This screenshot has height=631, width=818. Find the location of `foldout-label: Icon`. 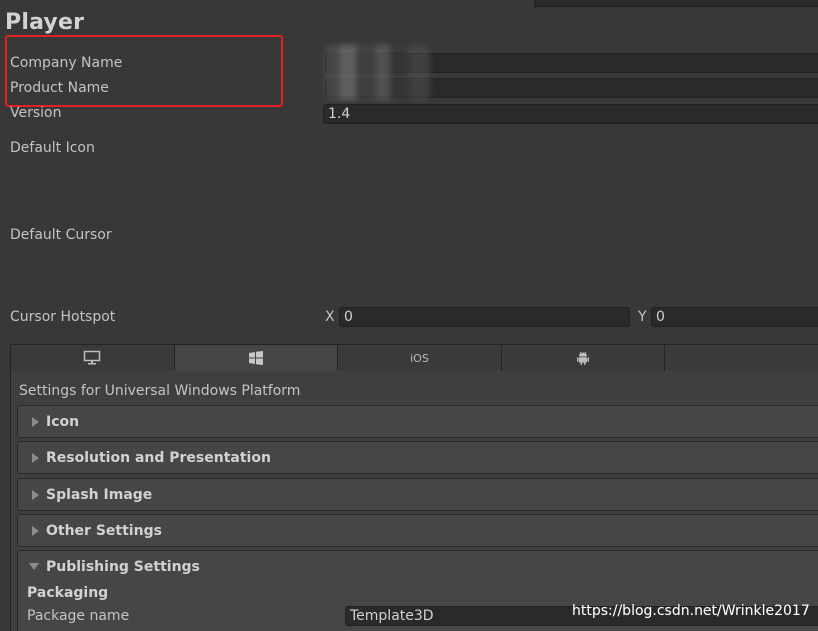

foldout-label: Icon is located at coordinates (63, 421).